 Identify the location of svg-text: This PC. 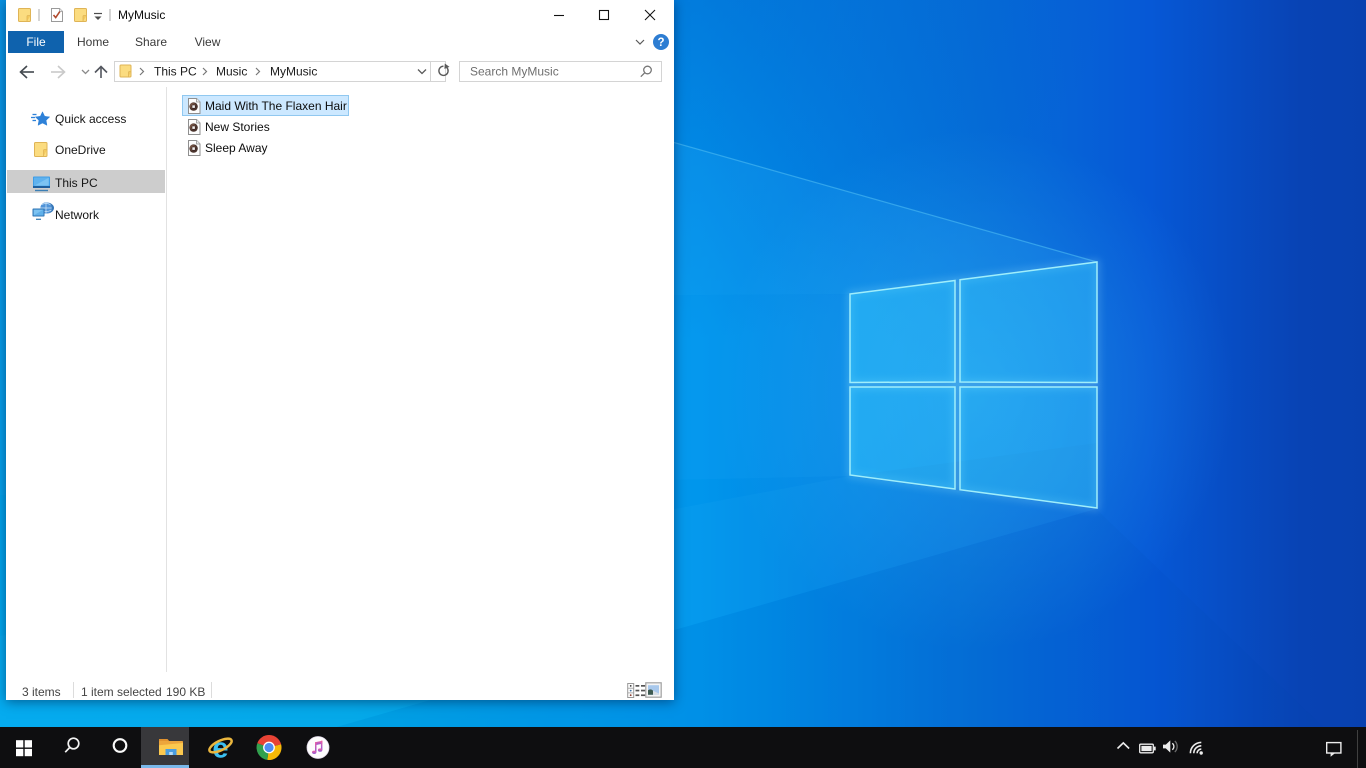
(175, 72).